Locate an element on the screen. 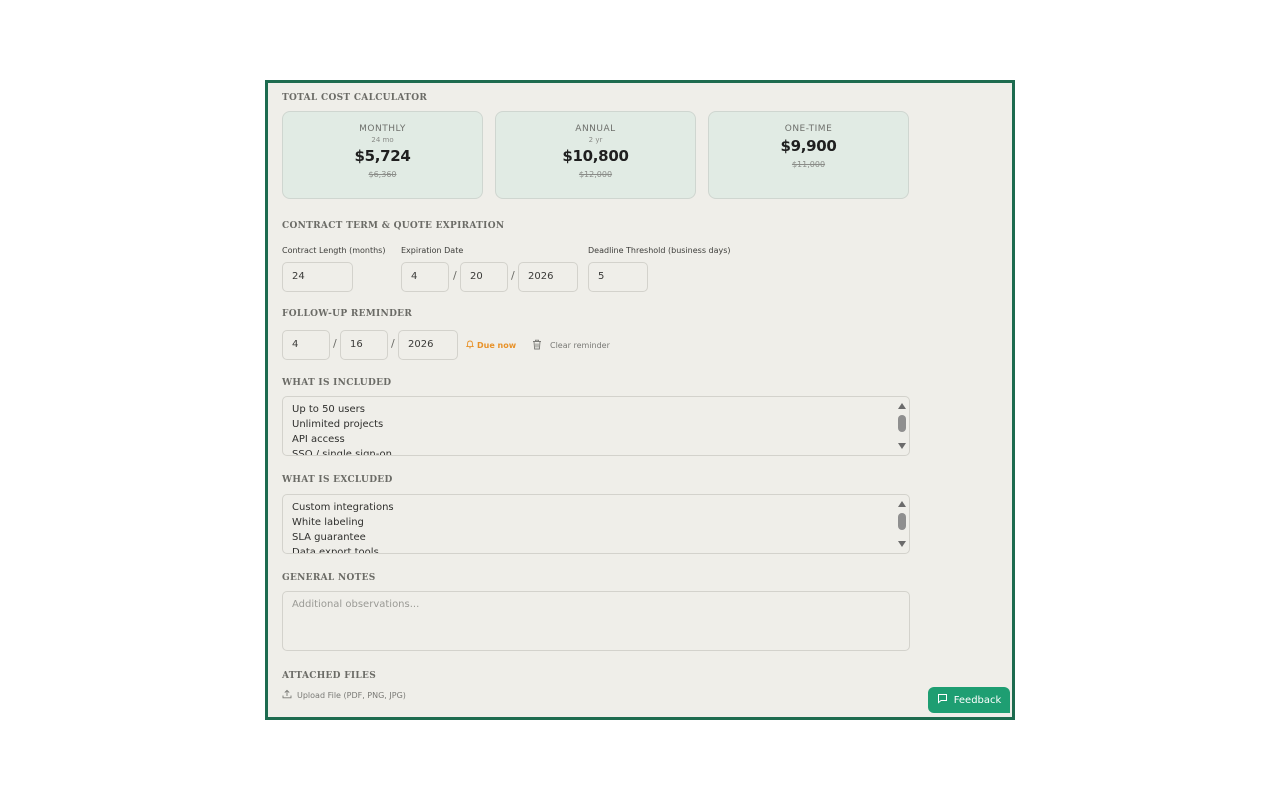 This screenshot has height=800, width=1280. section-title-reminder: FOLLOW-UP REMINDER is located at coordinates (347, 314).